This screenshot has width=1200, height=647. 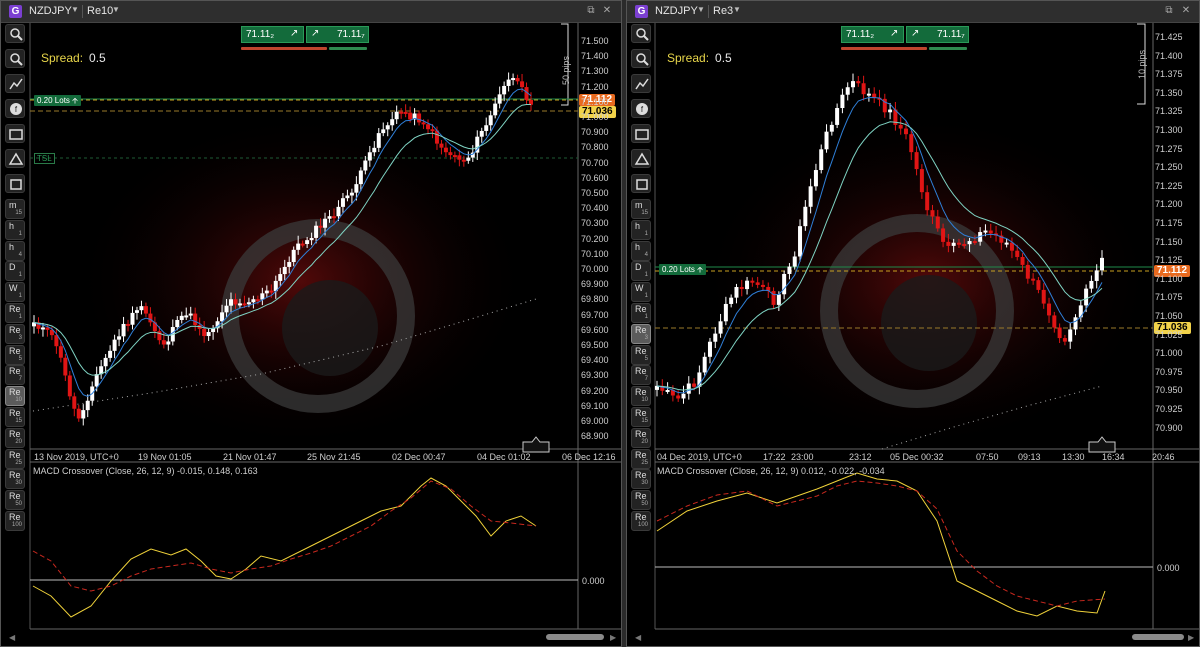 What do you see at coordinates (1163, 457) in the screenshot?
I see `time-tick-label: 20:46` at bounding box center [1163, 457].